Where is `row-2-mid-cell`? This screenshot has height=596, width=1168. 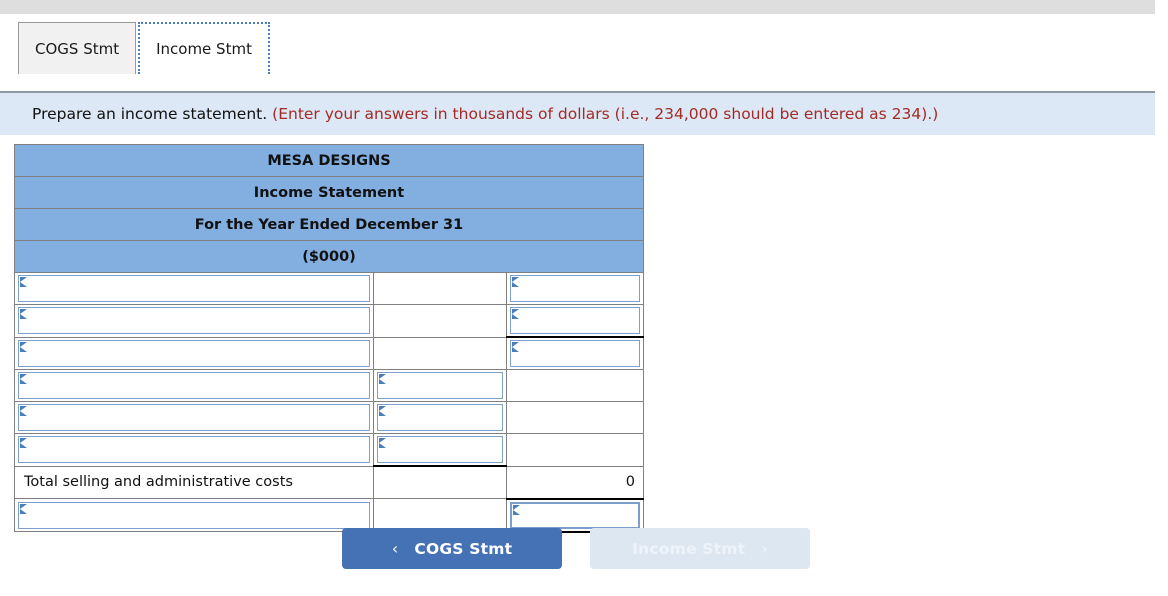 row-2-mid-cell is located at coordinates (440, 321).